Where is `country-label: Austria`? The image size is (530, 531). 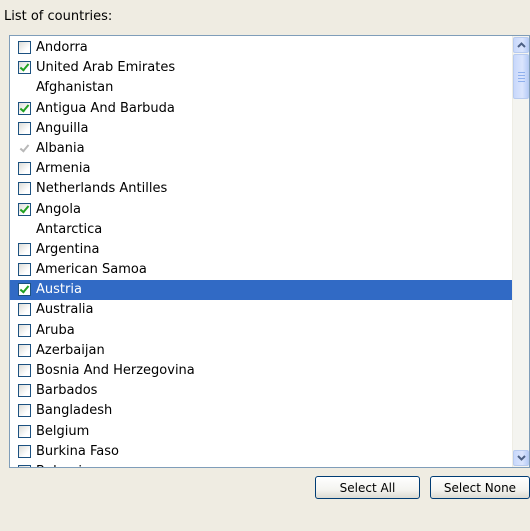
country-label: Austria is located at coordinates (59, 290).